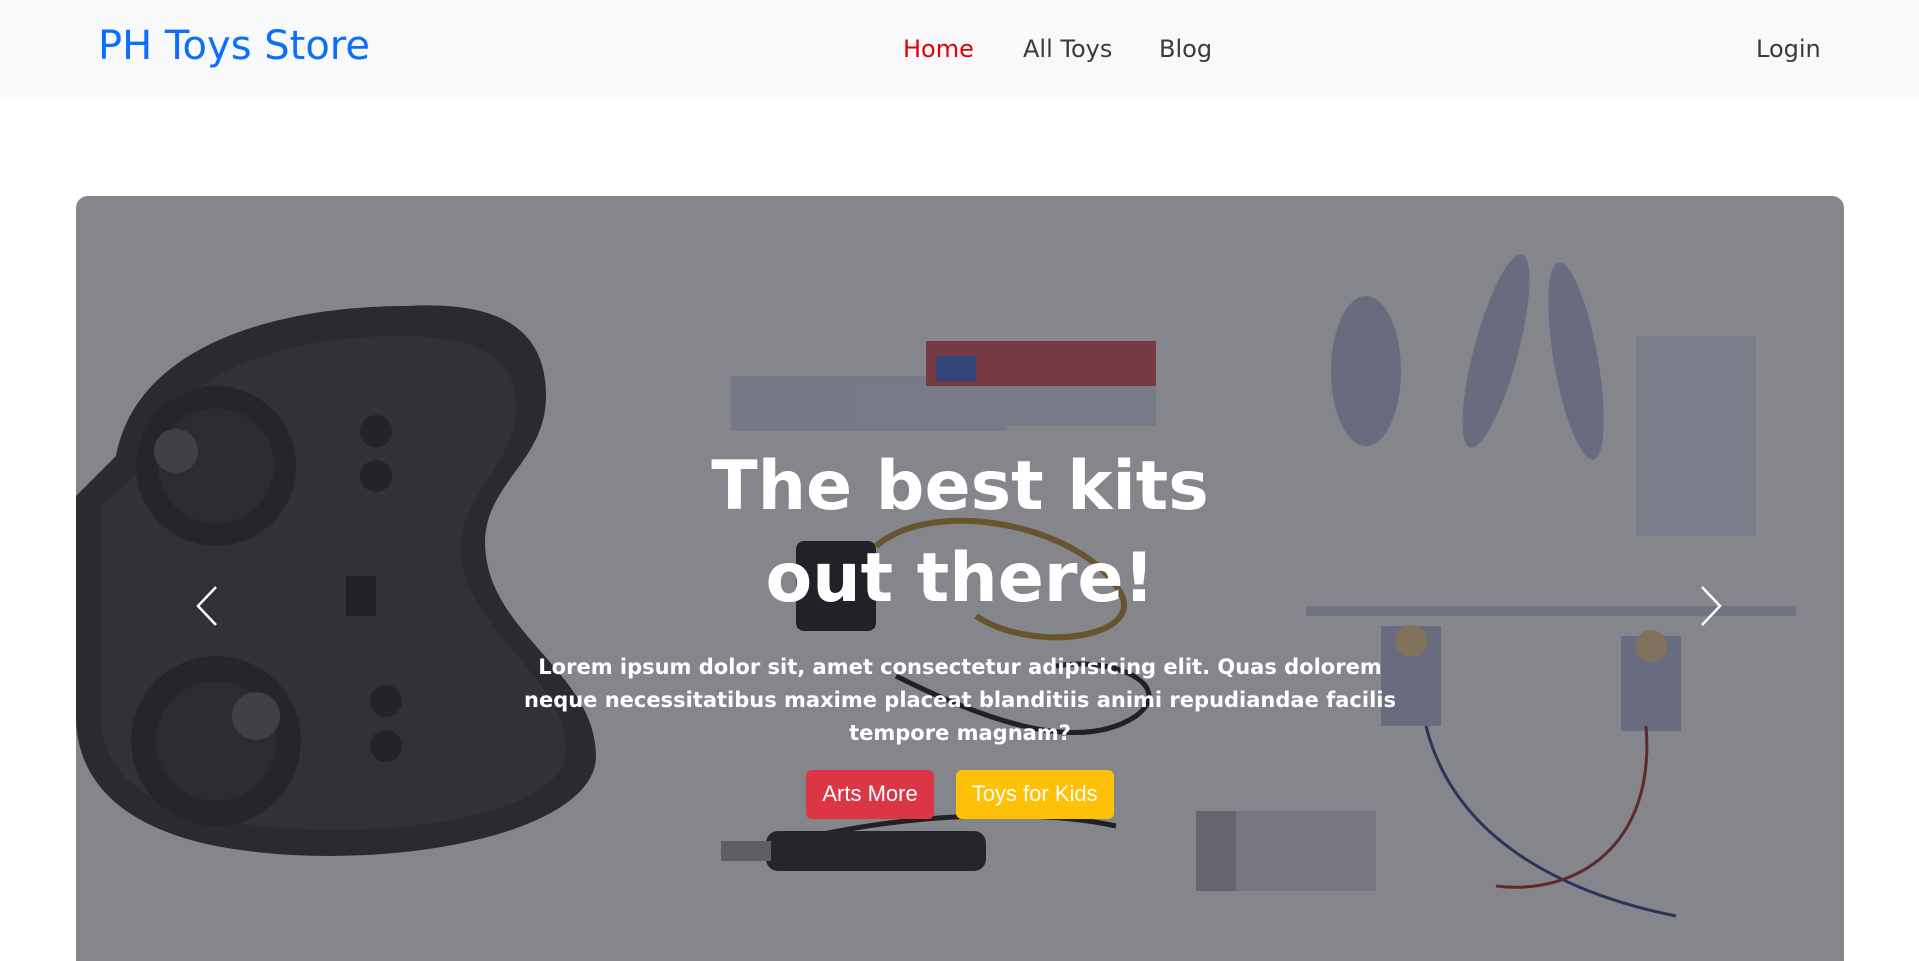  What do you see at coordinates (1067, 49) in the screenshot?
I see `nav-link-all-toys: All Toys` at bounding box center [1067, 49].